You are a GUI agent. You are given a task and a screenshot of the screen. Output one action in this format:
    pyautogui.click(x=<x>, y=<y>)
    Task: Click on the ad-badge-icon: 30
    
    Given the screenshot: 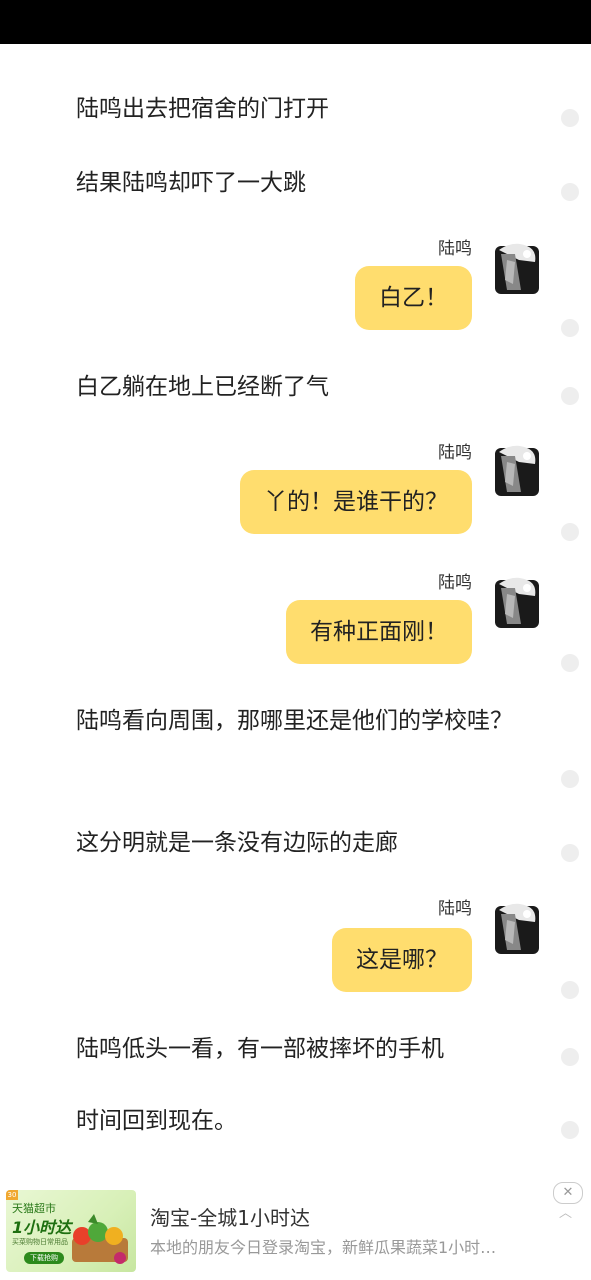 What is the action you would take?
    pyautogui.click(x=12, y=1195)
    